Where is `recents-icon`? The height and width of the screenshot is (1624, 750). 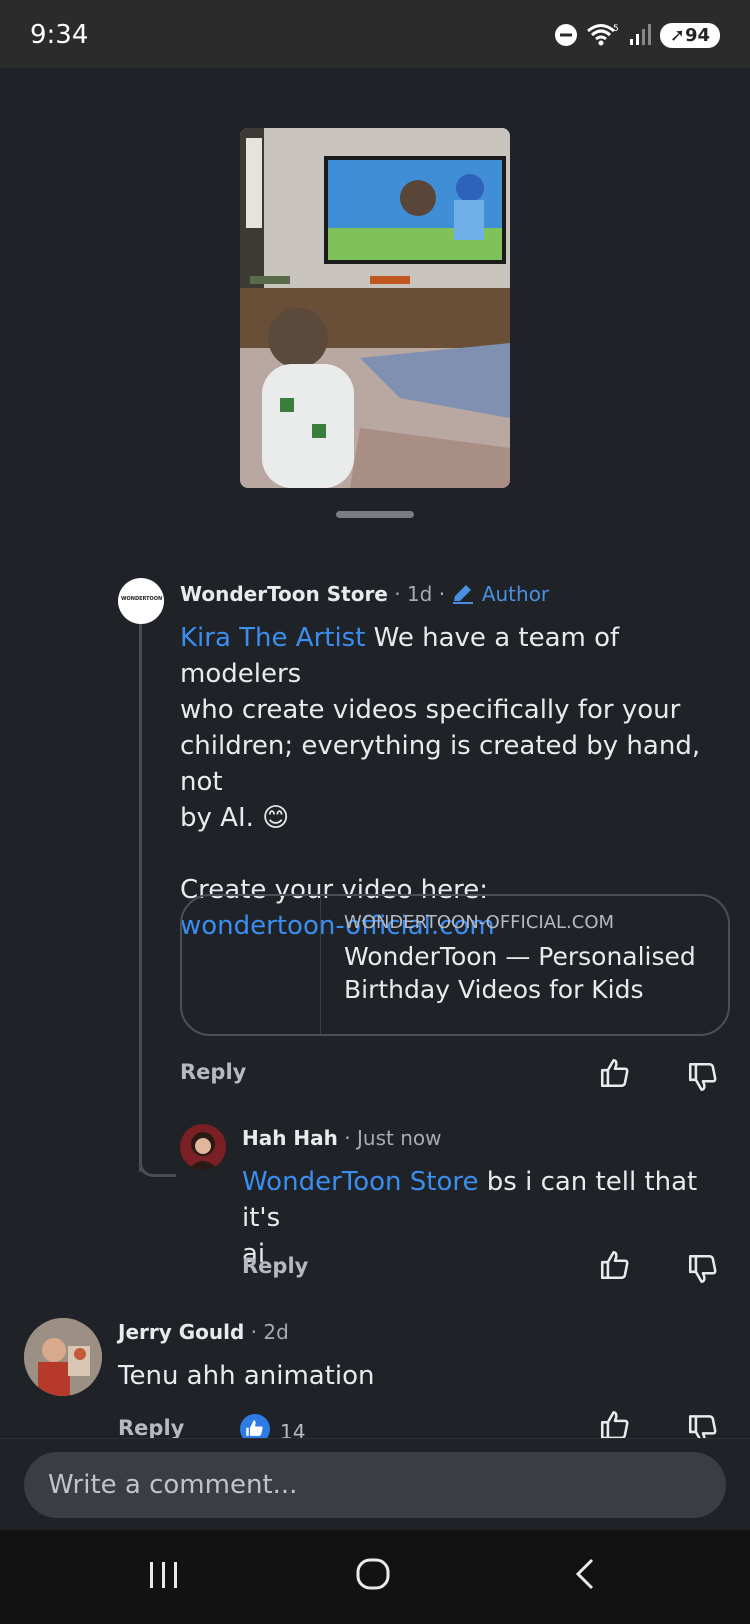
recents-icon is located at coordinates (164, 1574).